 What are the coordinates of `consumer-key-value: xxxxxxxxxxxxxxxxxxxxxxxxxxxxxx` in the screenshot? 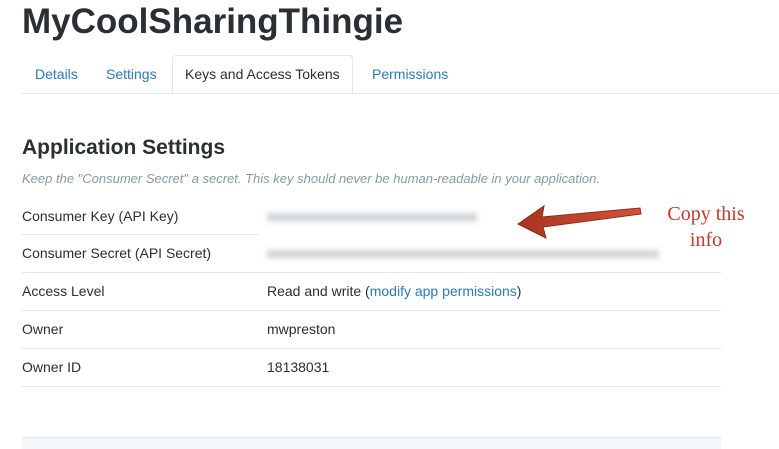 It's located at (372, 216).